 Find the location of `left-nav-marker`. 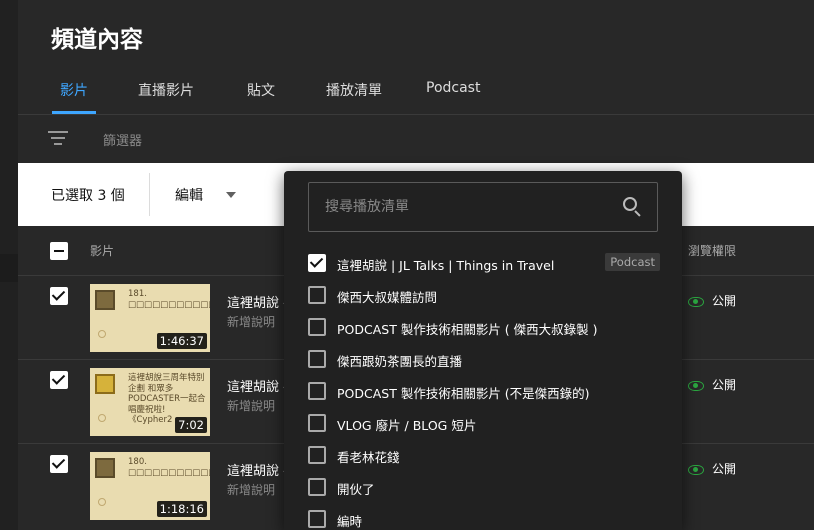

left-nav-marker is located at coordinates (9, 268).